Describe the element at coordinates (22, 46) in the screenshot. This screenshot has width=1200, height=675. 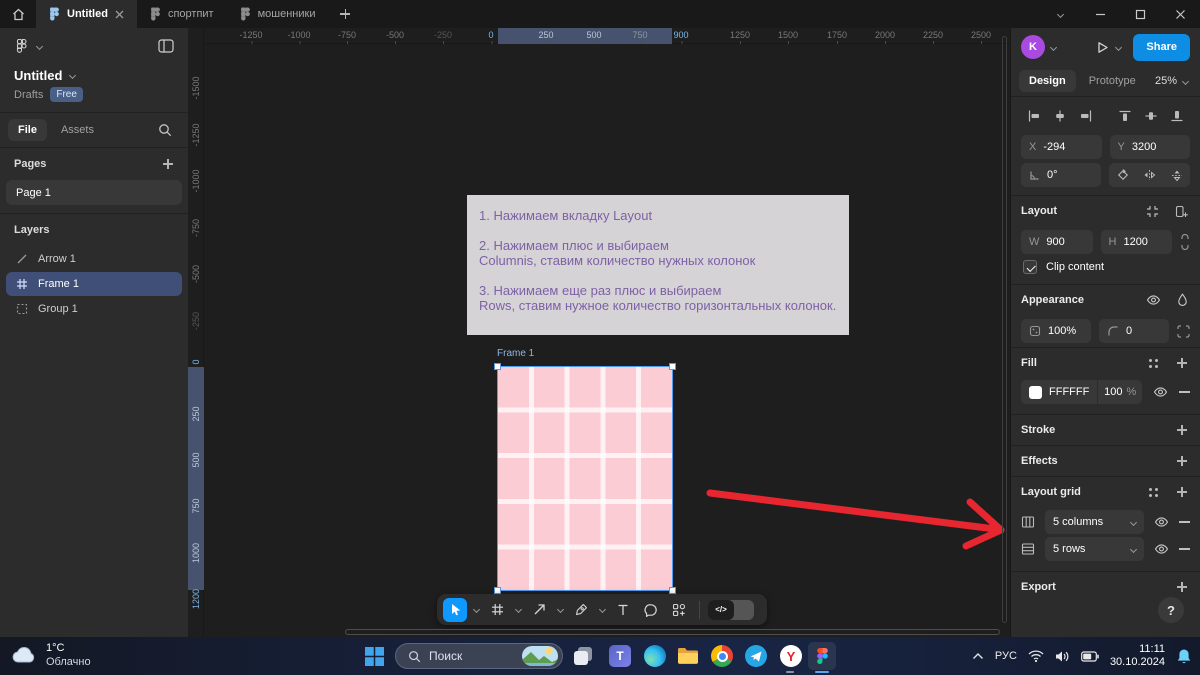
I see `main-menu-figma-icon` at that location.